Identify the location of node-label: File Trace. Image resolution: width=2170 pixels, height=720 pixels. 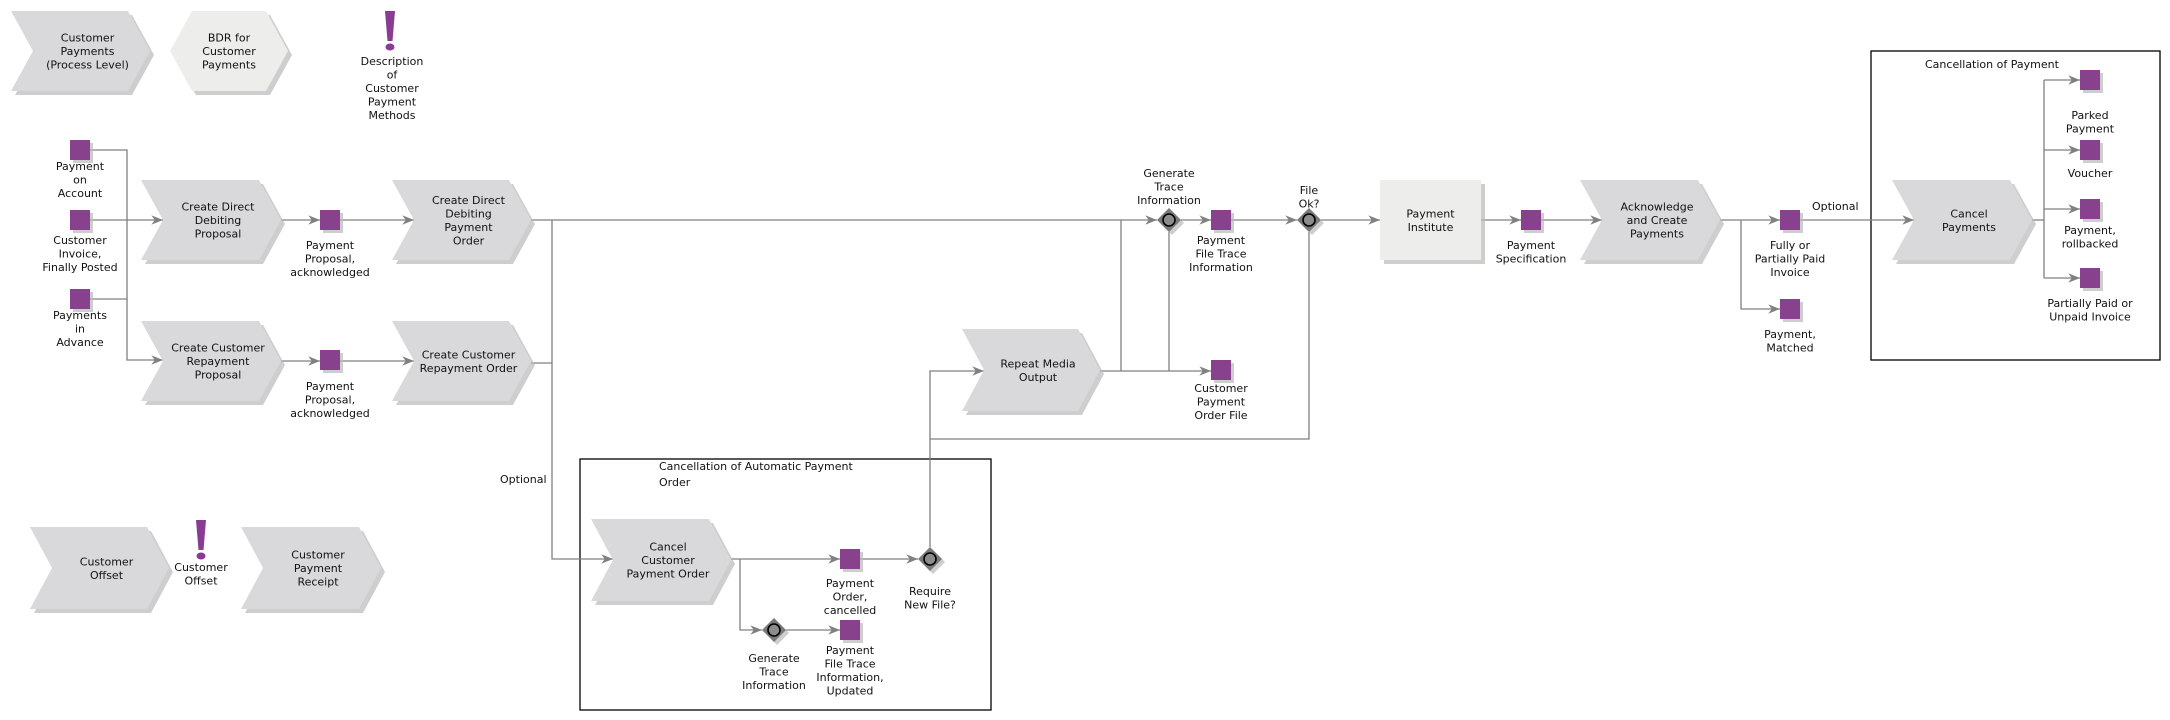
(1220, 254).